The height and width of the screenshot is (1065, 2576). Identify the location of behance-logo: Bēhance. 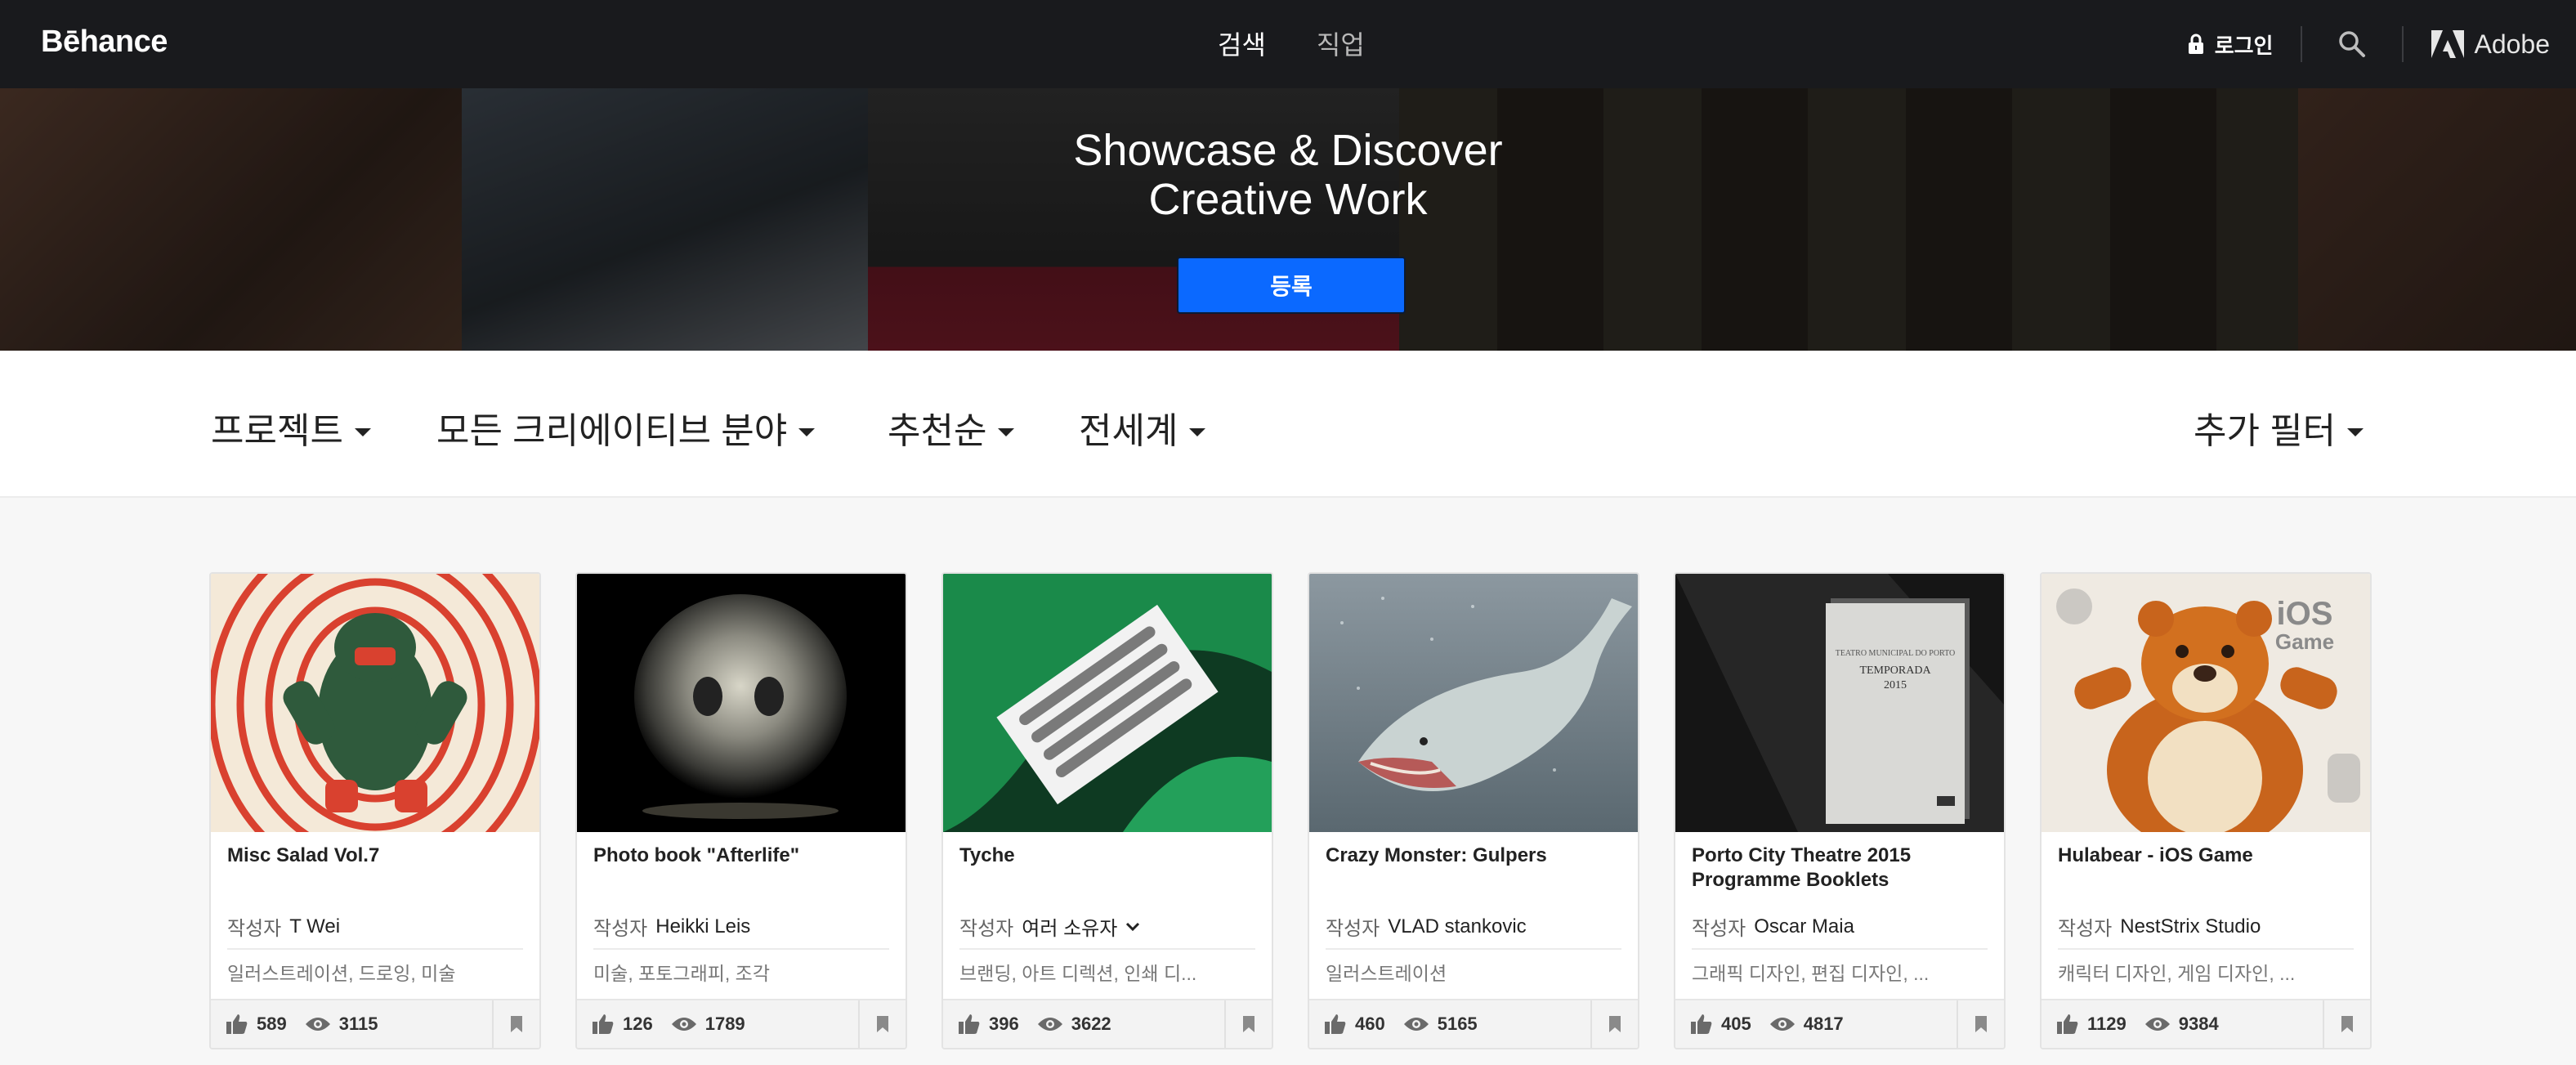
(104, 42).